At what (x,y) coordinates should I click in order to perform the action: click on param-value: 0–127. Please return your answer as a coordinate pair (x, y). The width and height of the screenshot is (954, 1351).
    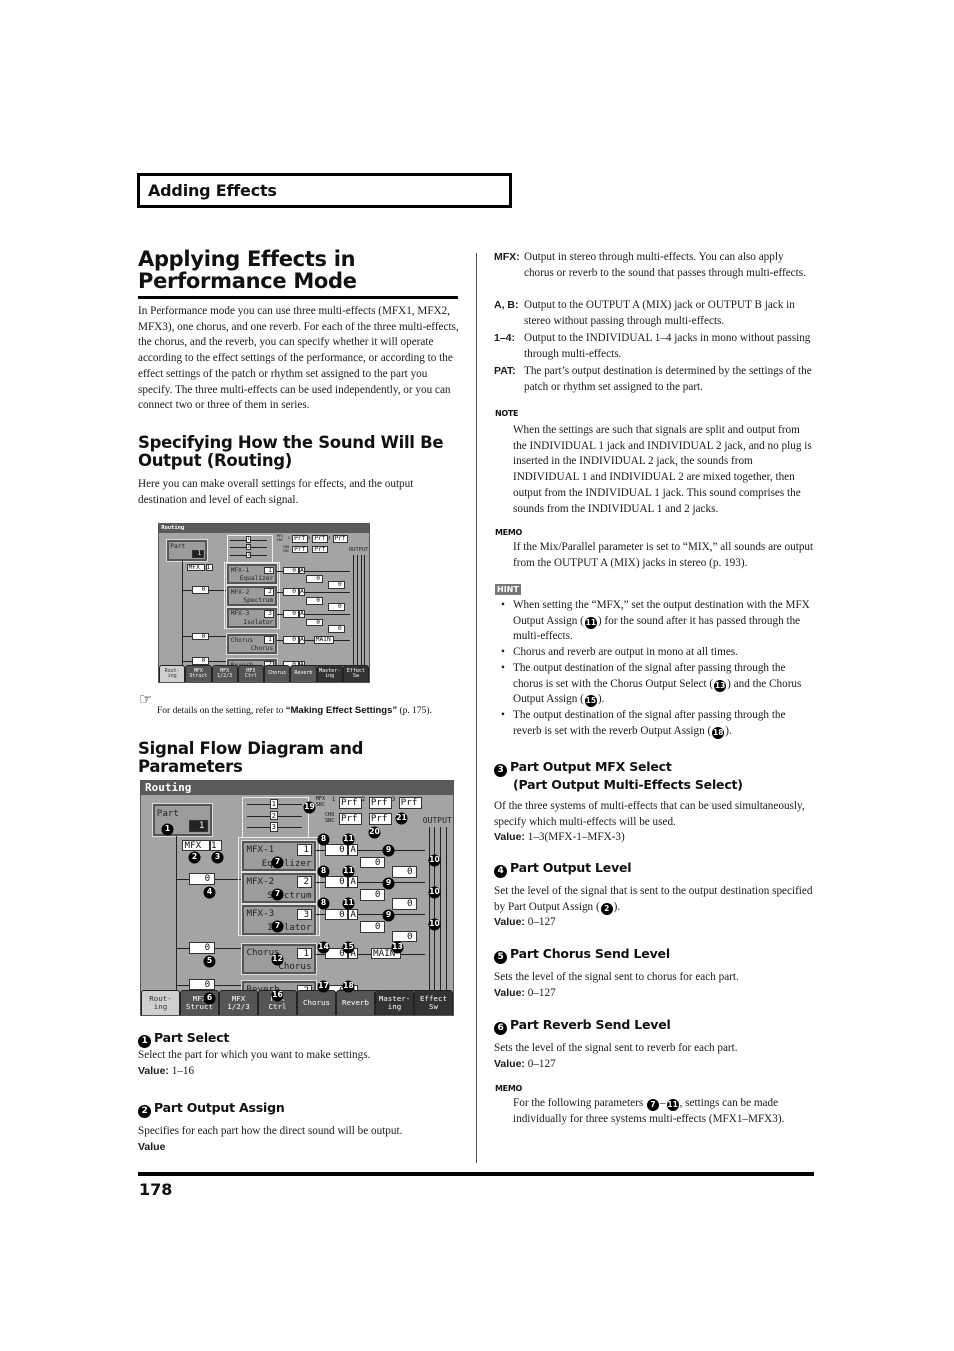
    Looking at the image, I should click on (540, 922).